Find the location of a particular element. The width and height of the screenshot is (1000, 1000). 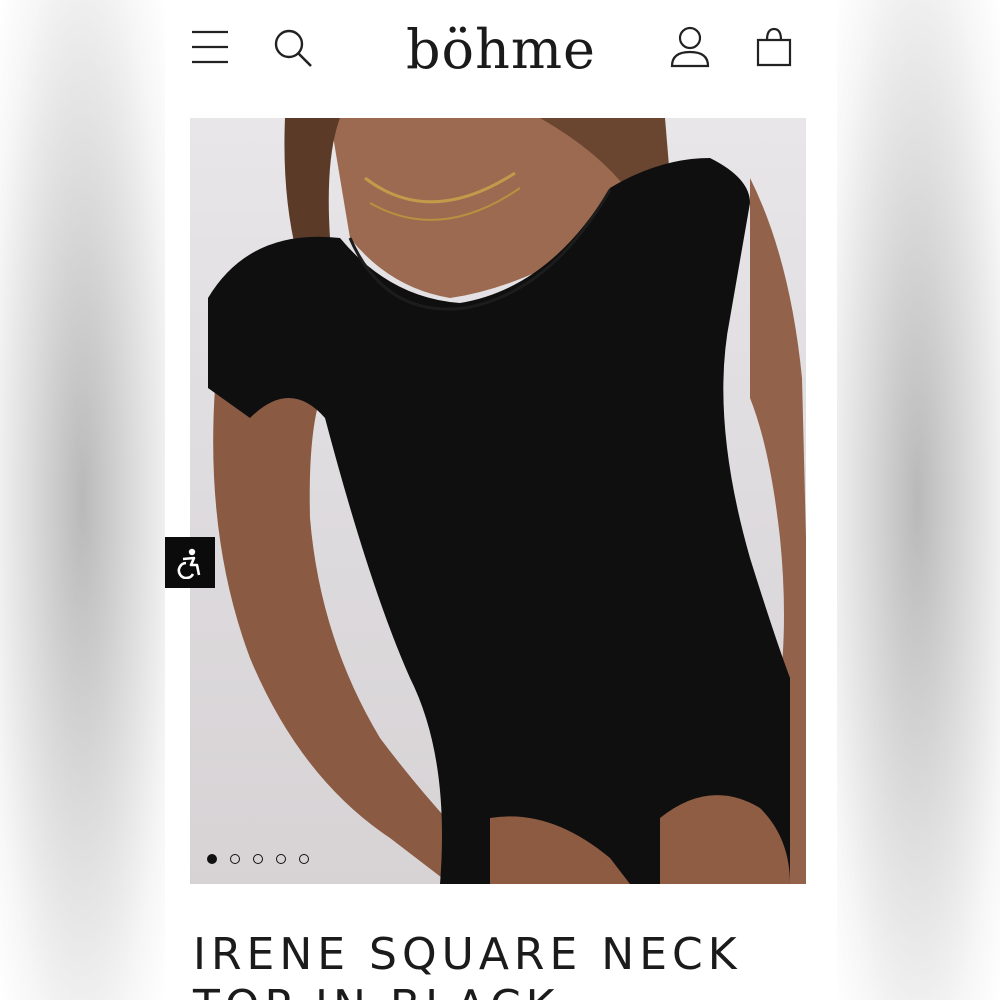

carousel-dots is located at coordinates (258, 859).